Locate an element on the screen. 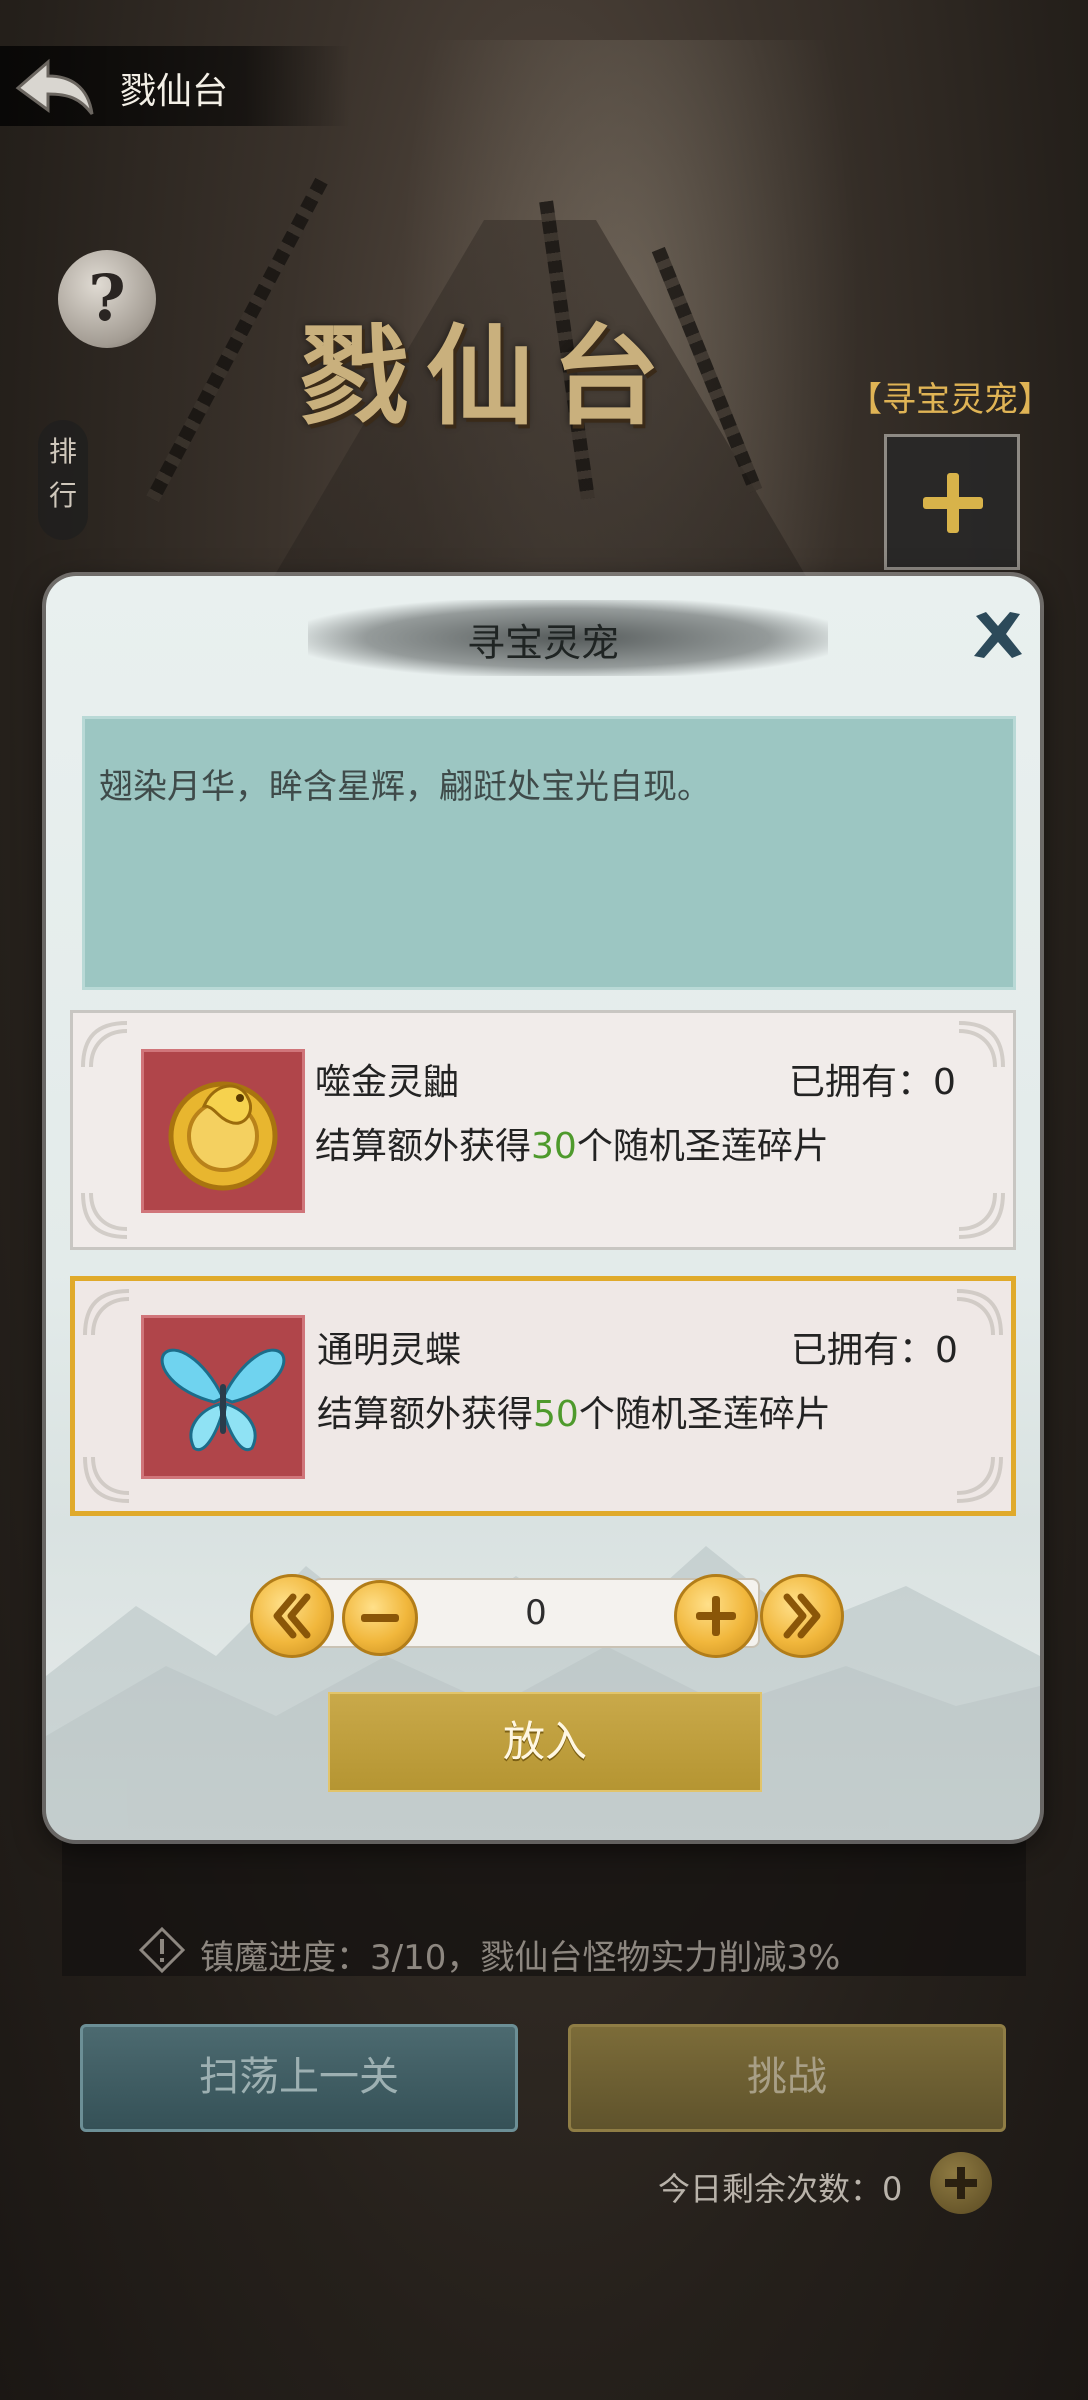 This screenshot has width=1088, height=2400. close-icon is located at coordinates (998, 635).